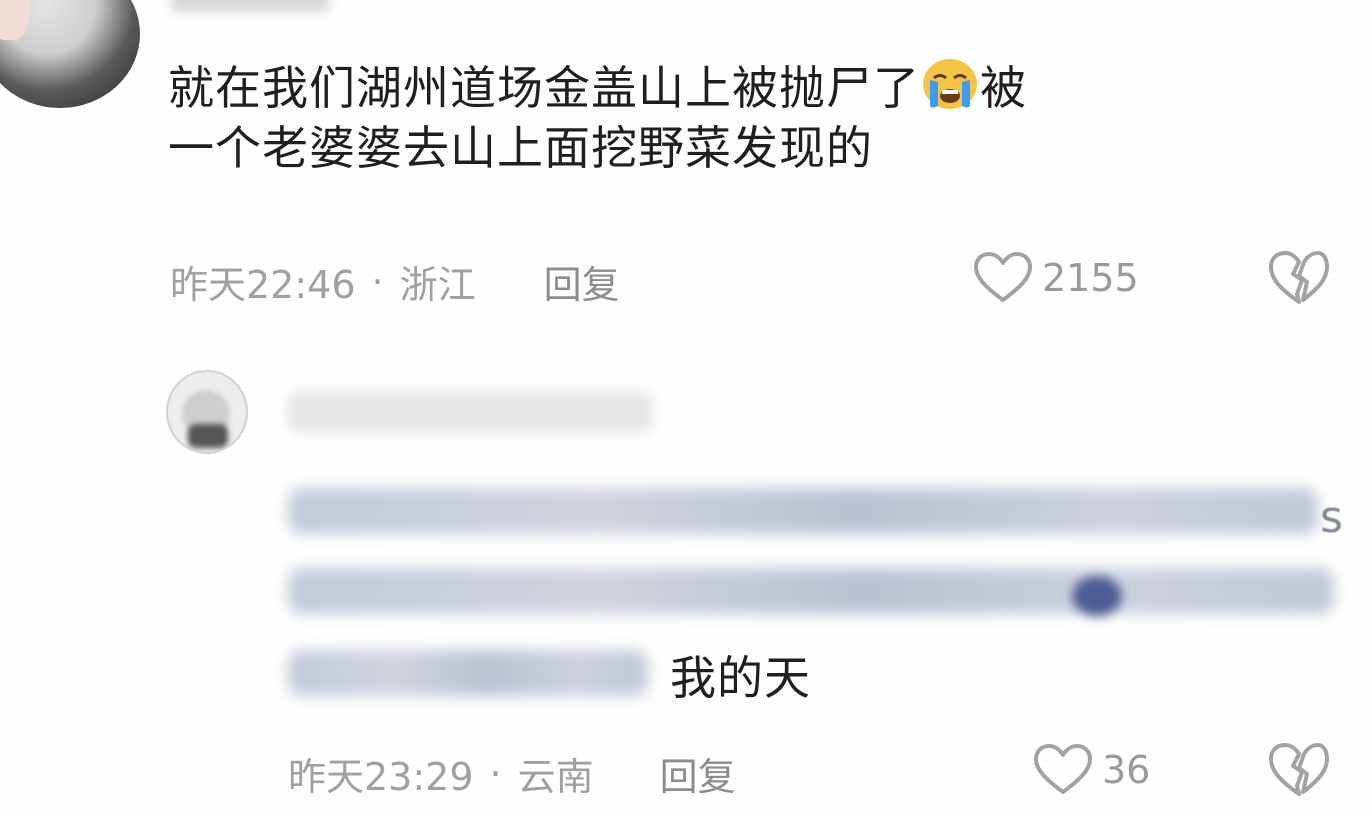  What do you see at coordinates (512, 773) in the screenshot?
I see `reply-meta: 昨天23:29 · 云南 回复` at bounding box center [512, 773].